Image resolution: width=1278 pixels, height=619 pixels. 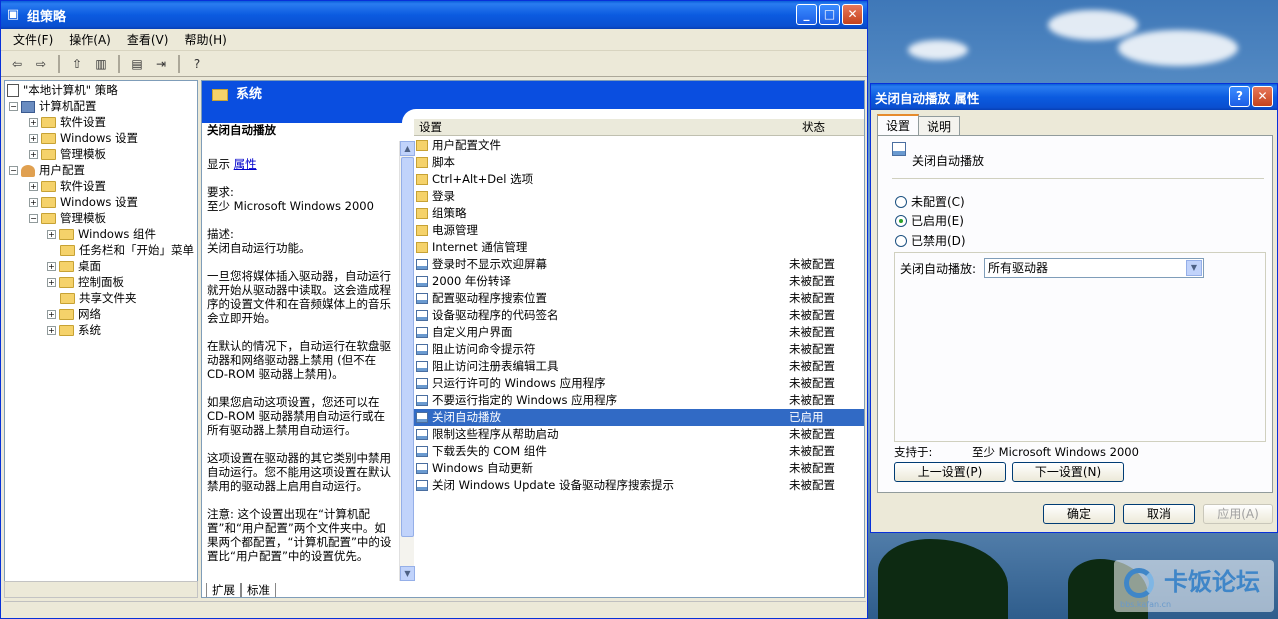 What do you see at coordinates (639, 366) in the screenshot?
I see `list-setting-row: 阻止访问注册表编辑工具 未被配置` at bounding box center [639, 366].